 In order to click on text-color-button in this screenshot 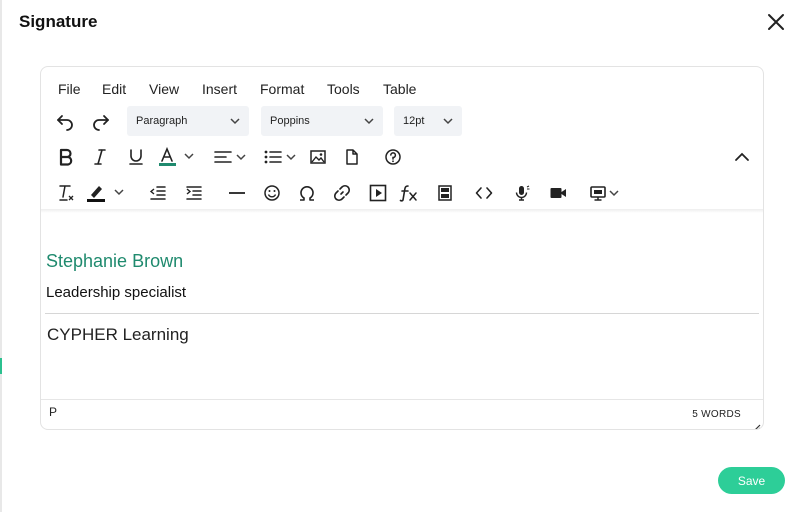, I will do `click(178, 157)`.